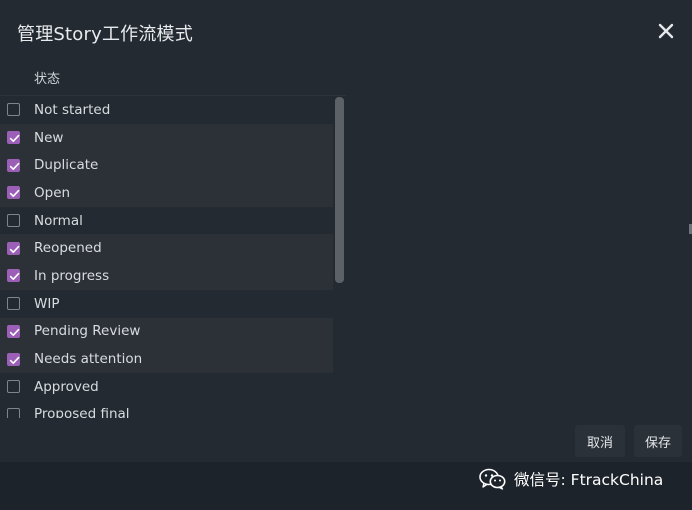 This screenshot has width=692, height=510. What do you see at coordinates (166, 409) in the screenshot?
I see `status-row: Proposed final` at bounding box center [166, 409].